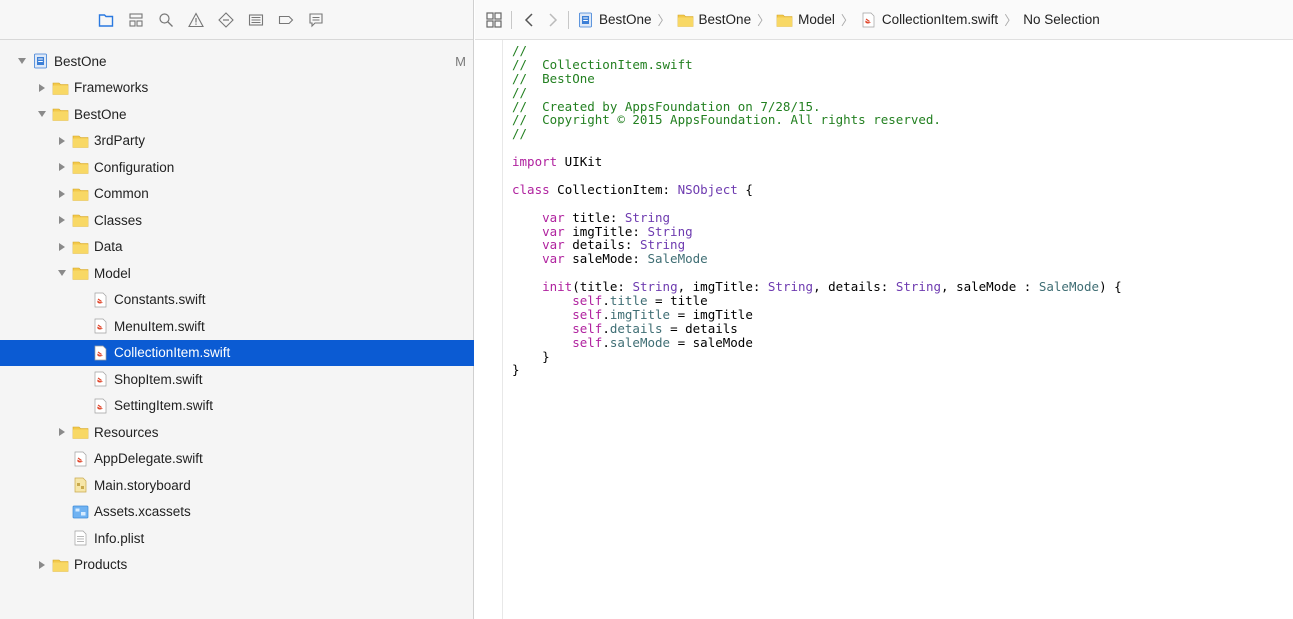 The width and height of the screenshot is (1293, 619). Describe the element at coordinates (817, 245) in the screenshot. I see `code-line: var details: String` at that location.